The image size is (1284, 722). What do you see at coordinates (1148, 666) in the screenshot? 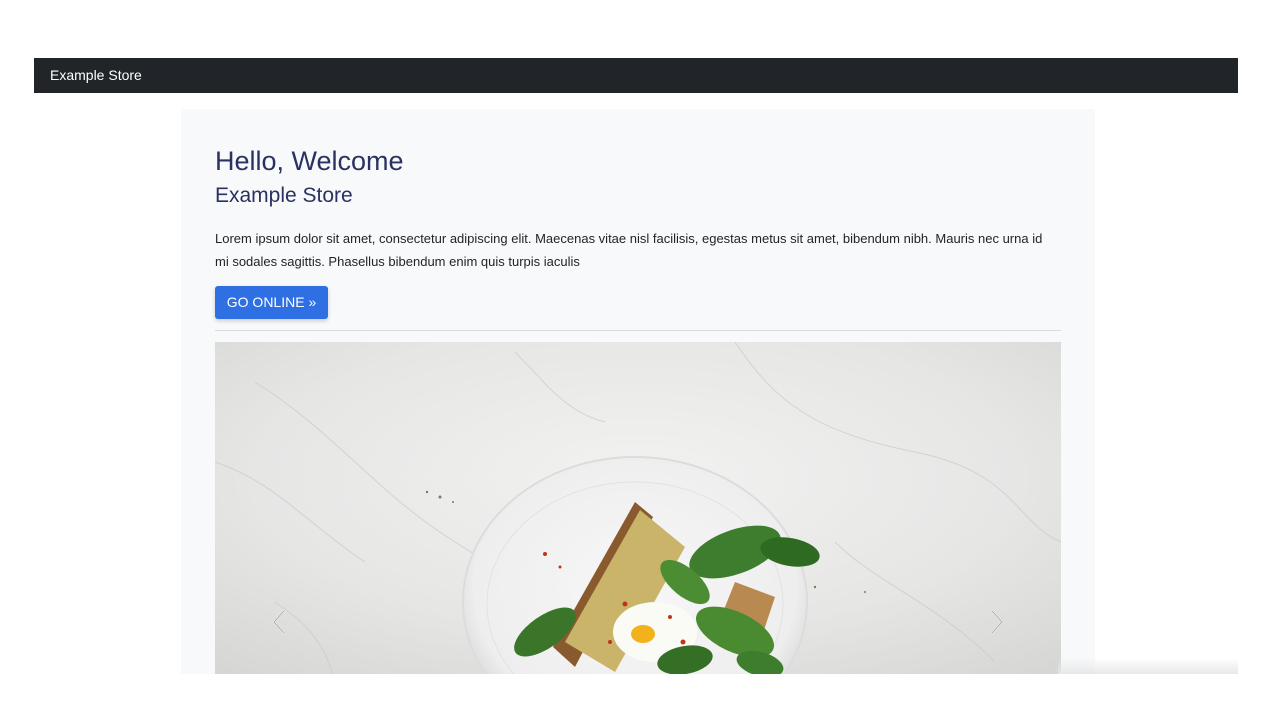
I see `scroll-edge-shadow` at bounding box center [1148, 666].